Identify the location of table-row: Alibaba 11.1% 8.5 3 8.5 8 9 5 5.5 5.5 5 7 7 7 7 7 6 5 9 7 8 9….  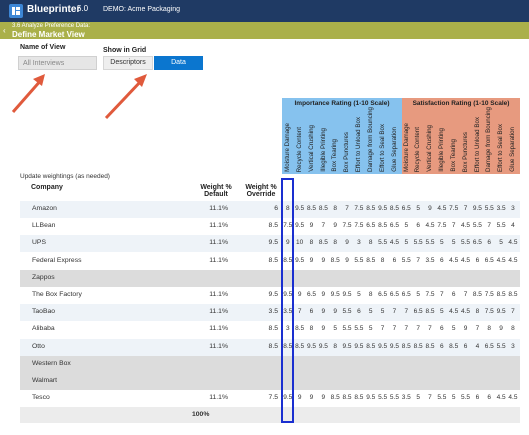
(270, 330).